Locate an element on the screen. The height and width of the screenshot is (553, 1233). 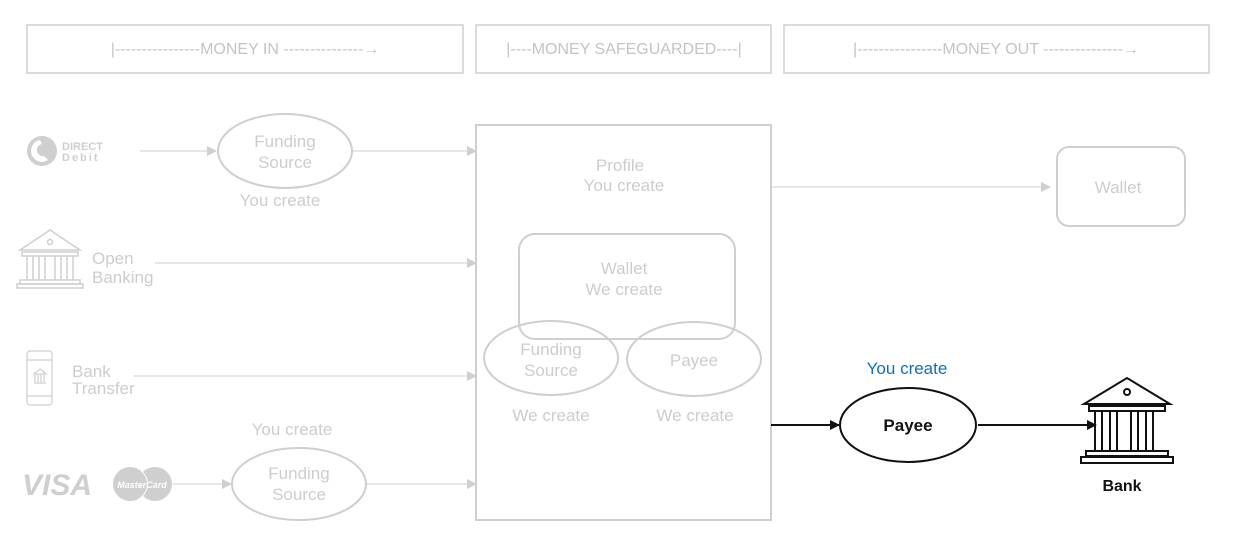
payee-caption: You create is located at coordinates (907, 368).